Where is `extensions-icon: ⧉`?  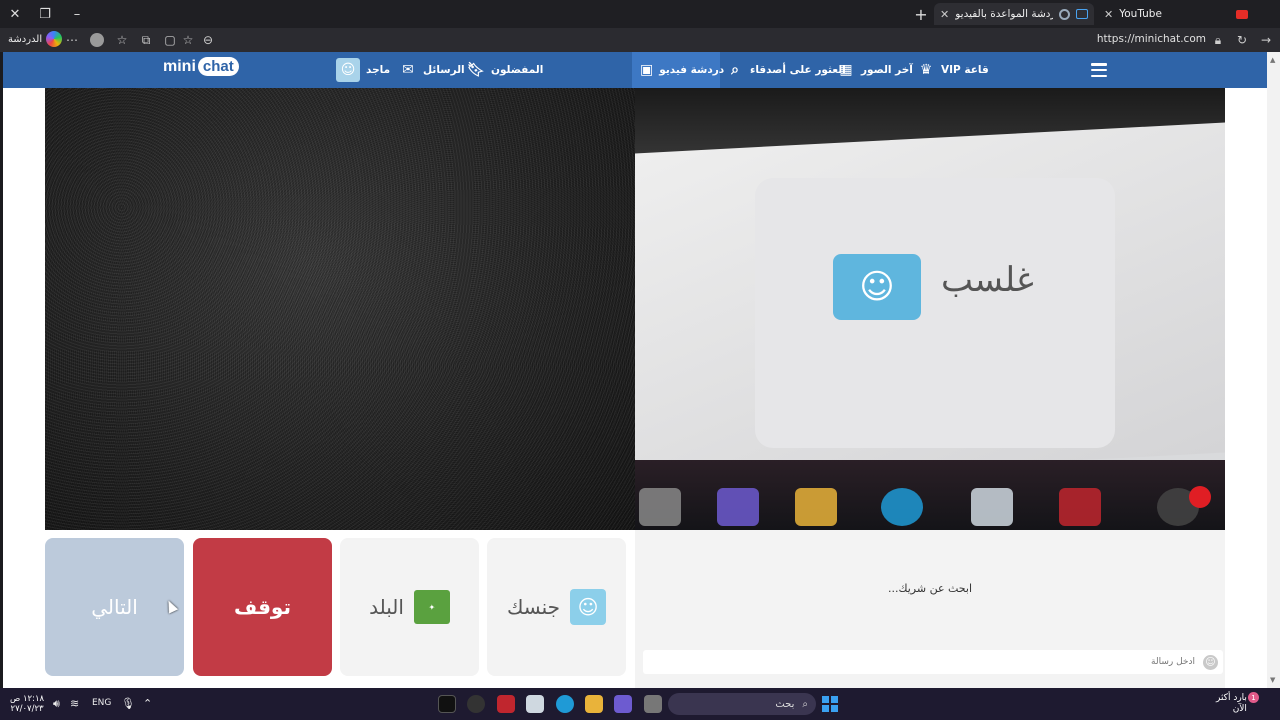
extensions-icon: ⧉ is located at coordinates (146, 40).